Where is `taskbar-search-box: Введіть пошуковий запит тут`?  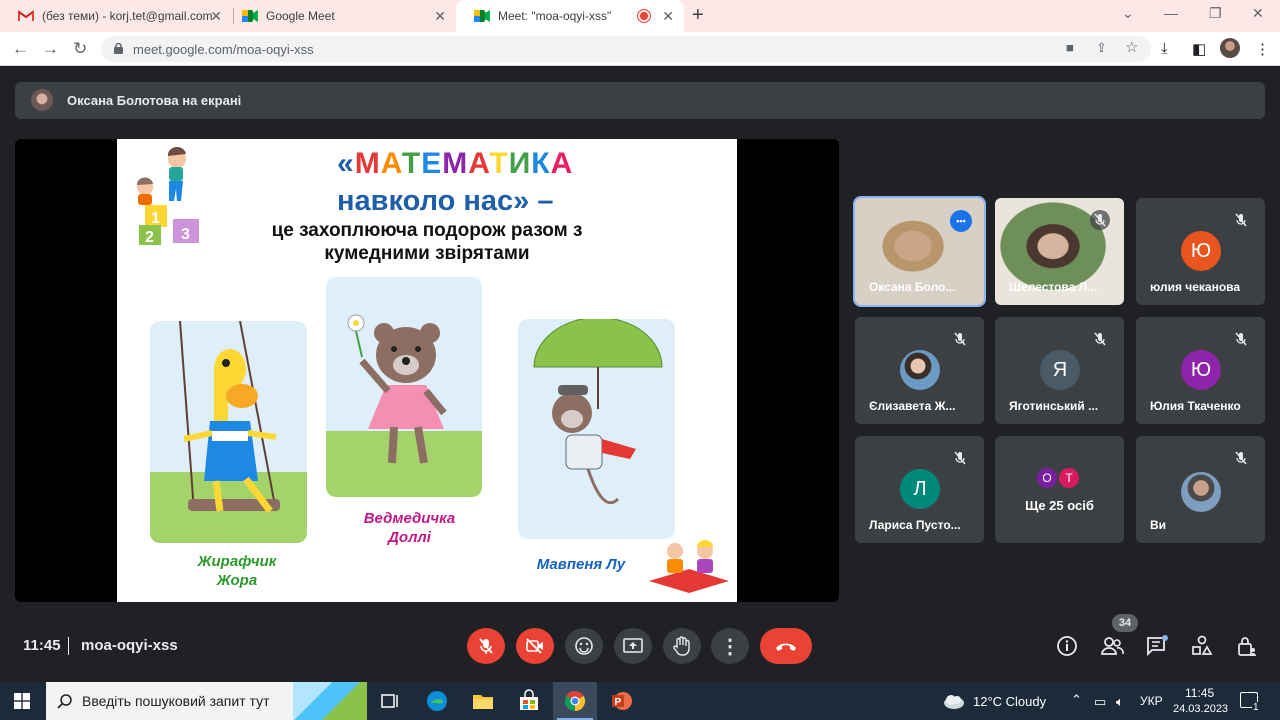 taskbar-search-box: Введіть пошуковий запит тут is located at coordinates (206, 701).